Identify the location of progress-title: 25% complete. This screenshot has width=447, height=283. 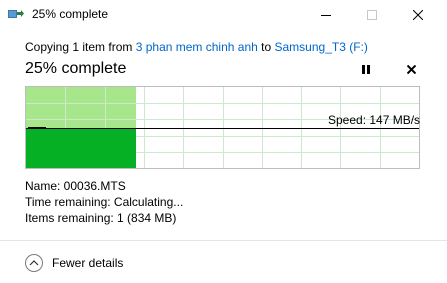
(76, 68).